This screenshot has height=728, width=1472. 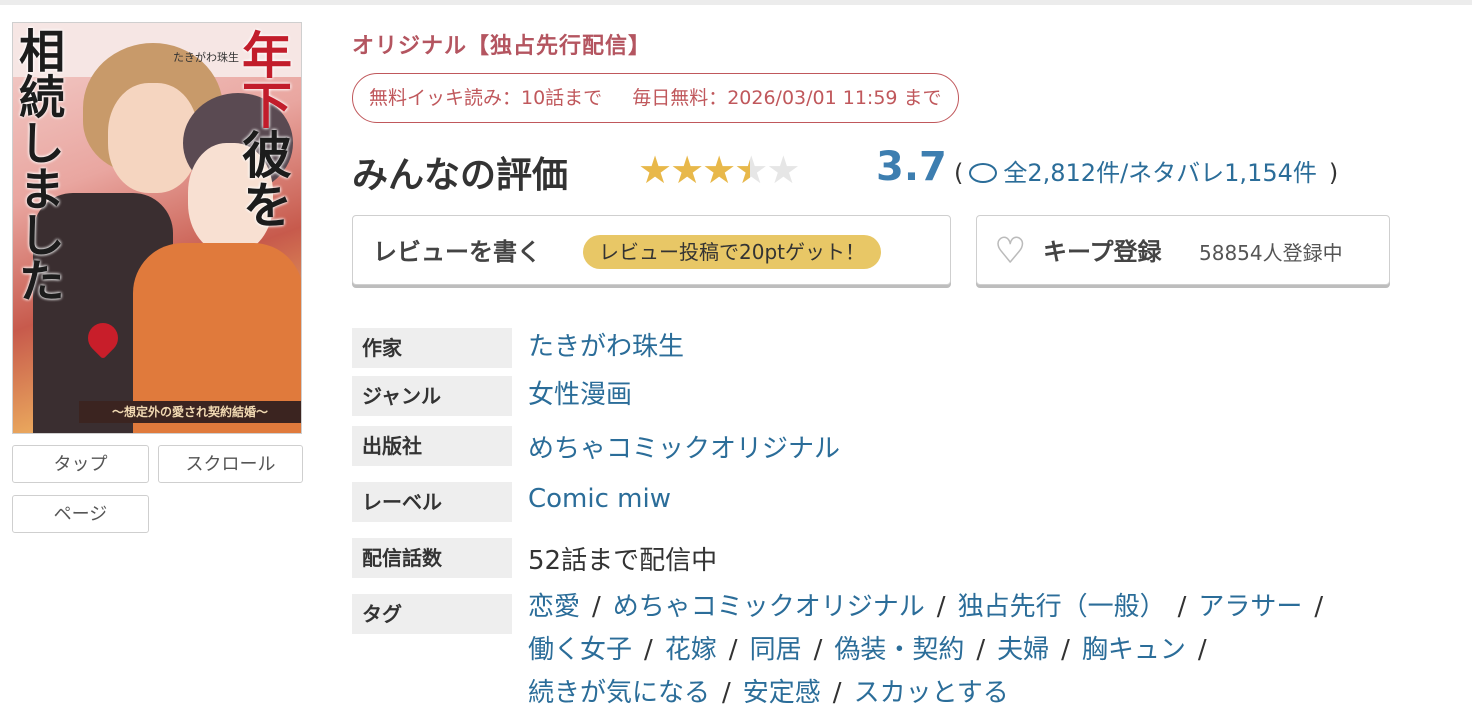 What do you see at coordinates (1183, 250) in the screenshot?
I see `keep-button: ♥ キープ登録 58854人登録中` at bounding box center [1183, 250].